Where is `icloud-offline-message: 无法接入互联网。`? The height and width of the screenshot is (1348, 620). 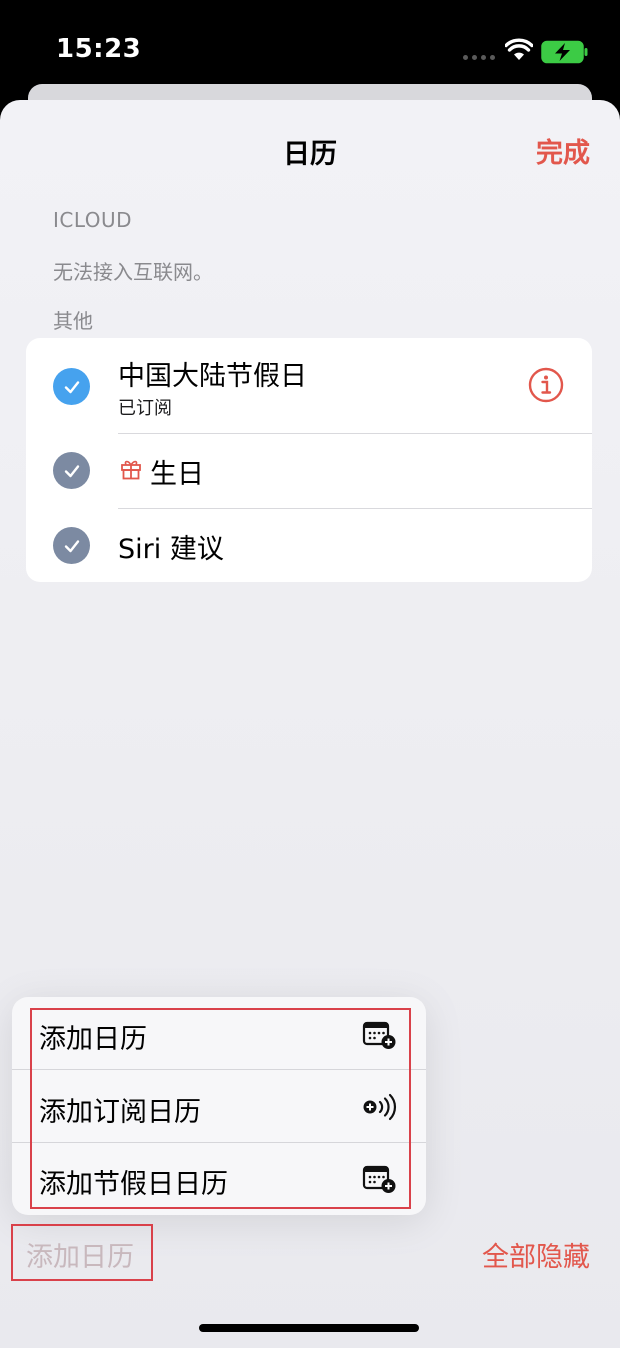
icloud-offline-message: 无法接入互联网。 is located at coordinates (133, 272).